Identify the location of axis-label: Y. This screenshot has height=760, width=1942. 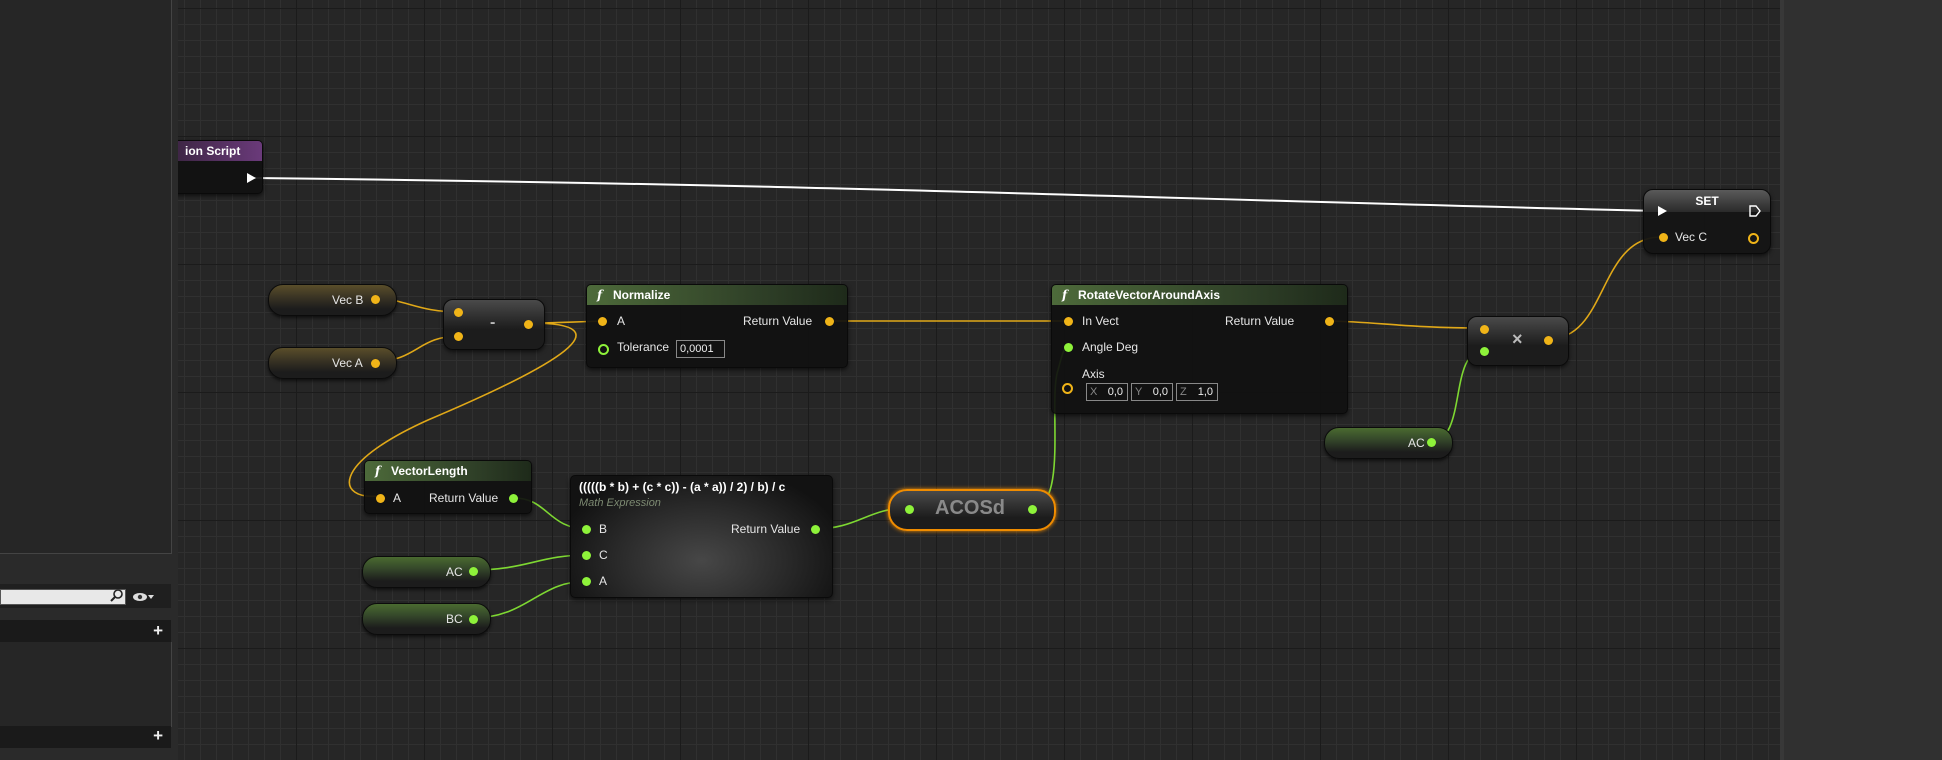
(1139, 392).